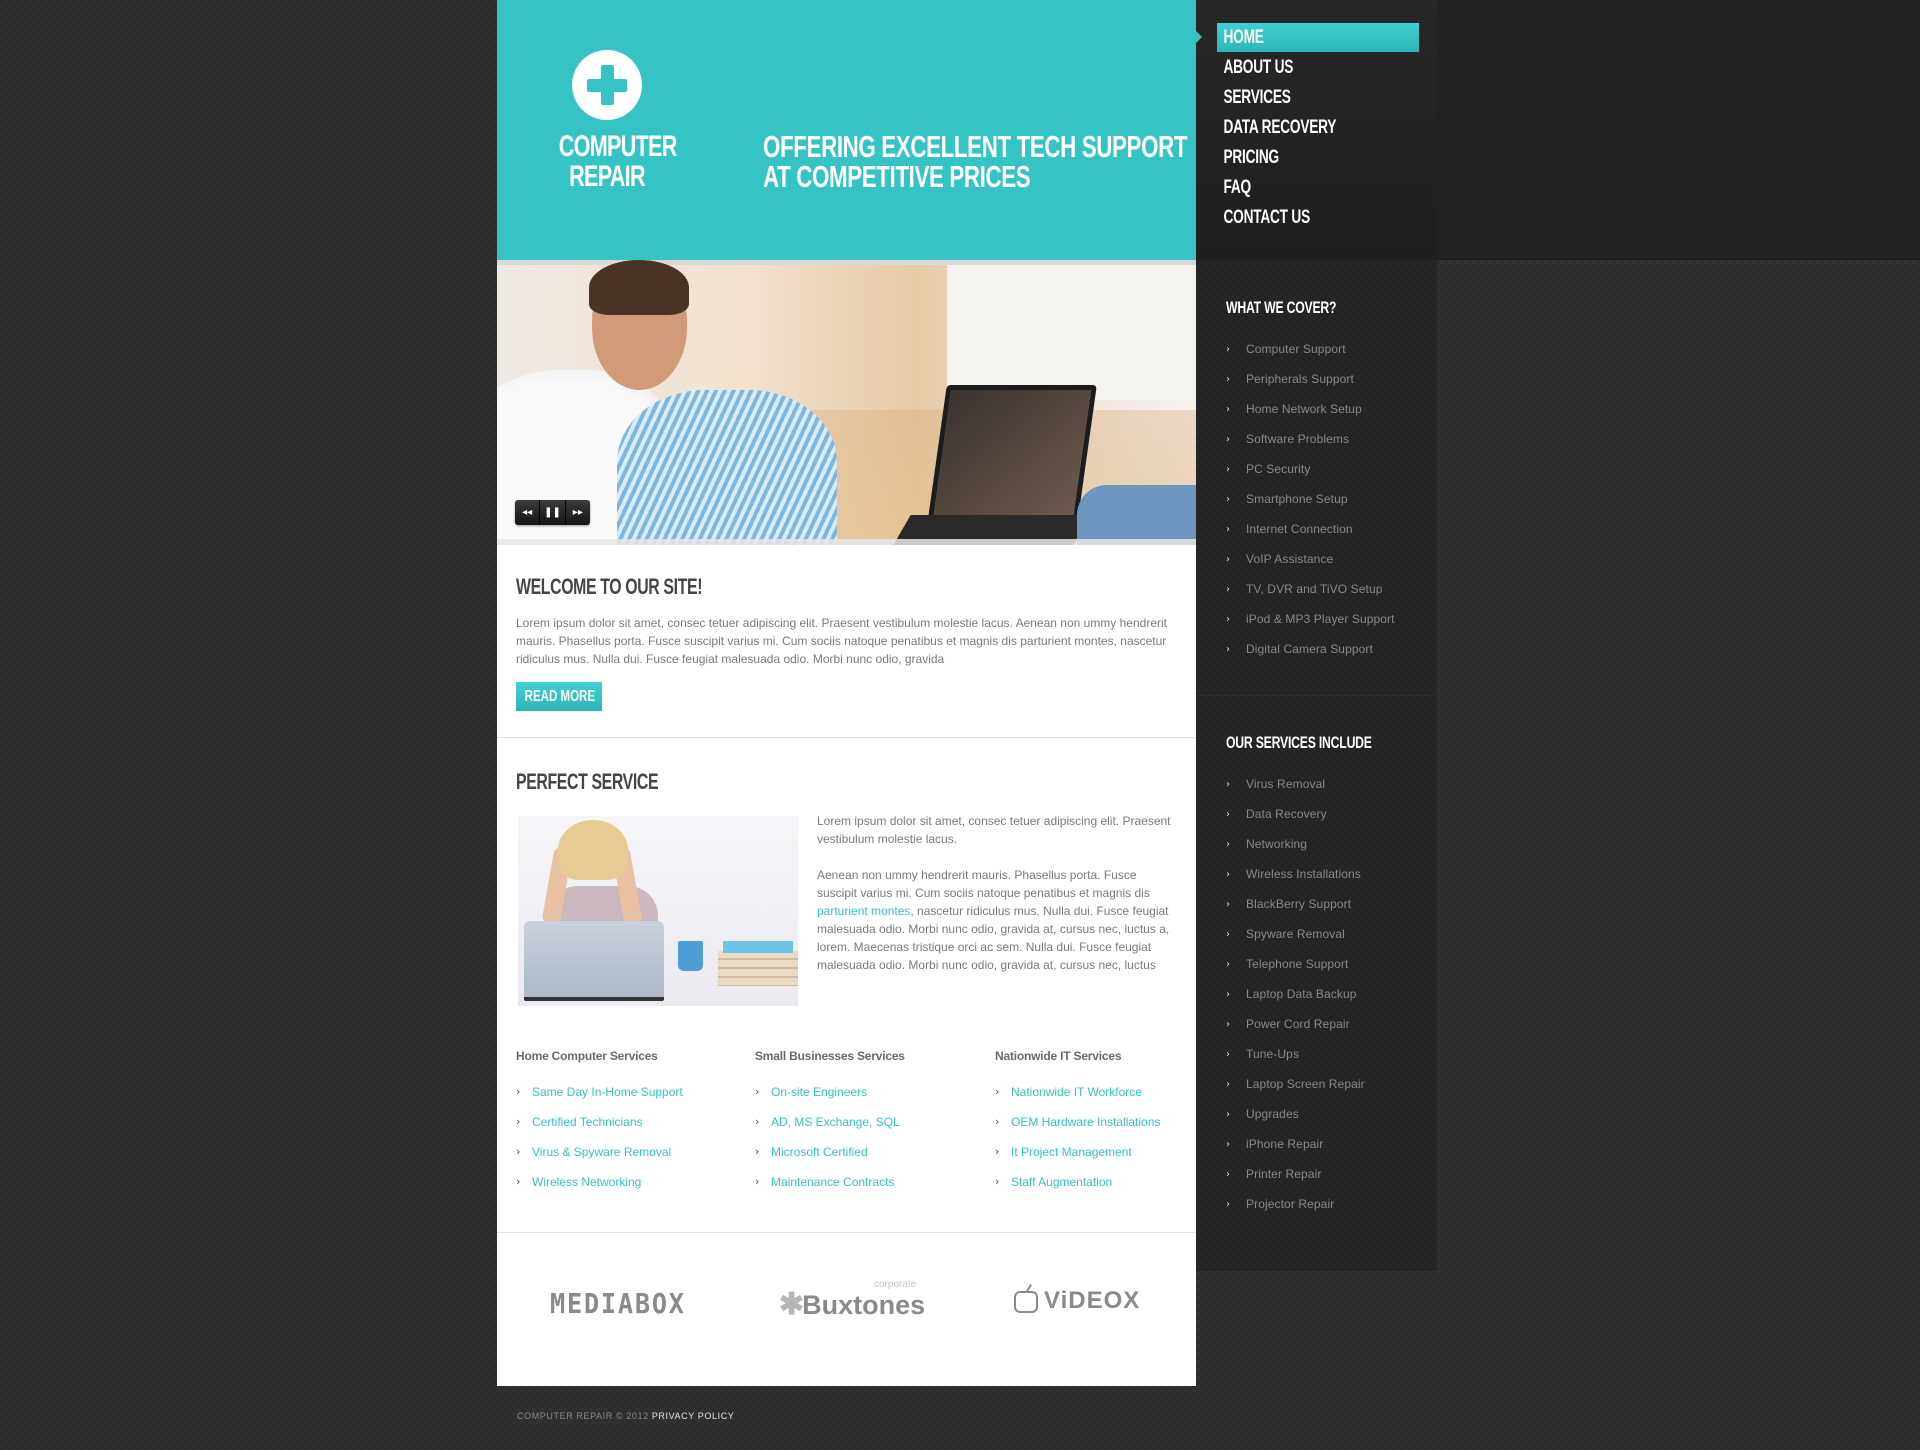 Image resolution: width=1920 pixels, height=1450 pixels. I want to click on partner-logos: MEDIABOX ✱Buxtones corporate ViDEOX, so click(846, 1309).